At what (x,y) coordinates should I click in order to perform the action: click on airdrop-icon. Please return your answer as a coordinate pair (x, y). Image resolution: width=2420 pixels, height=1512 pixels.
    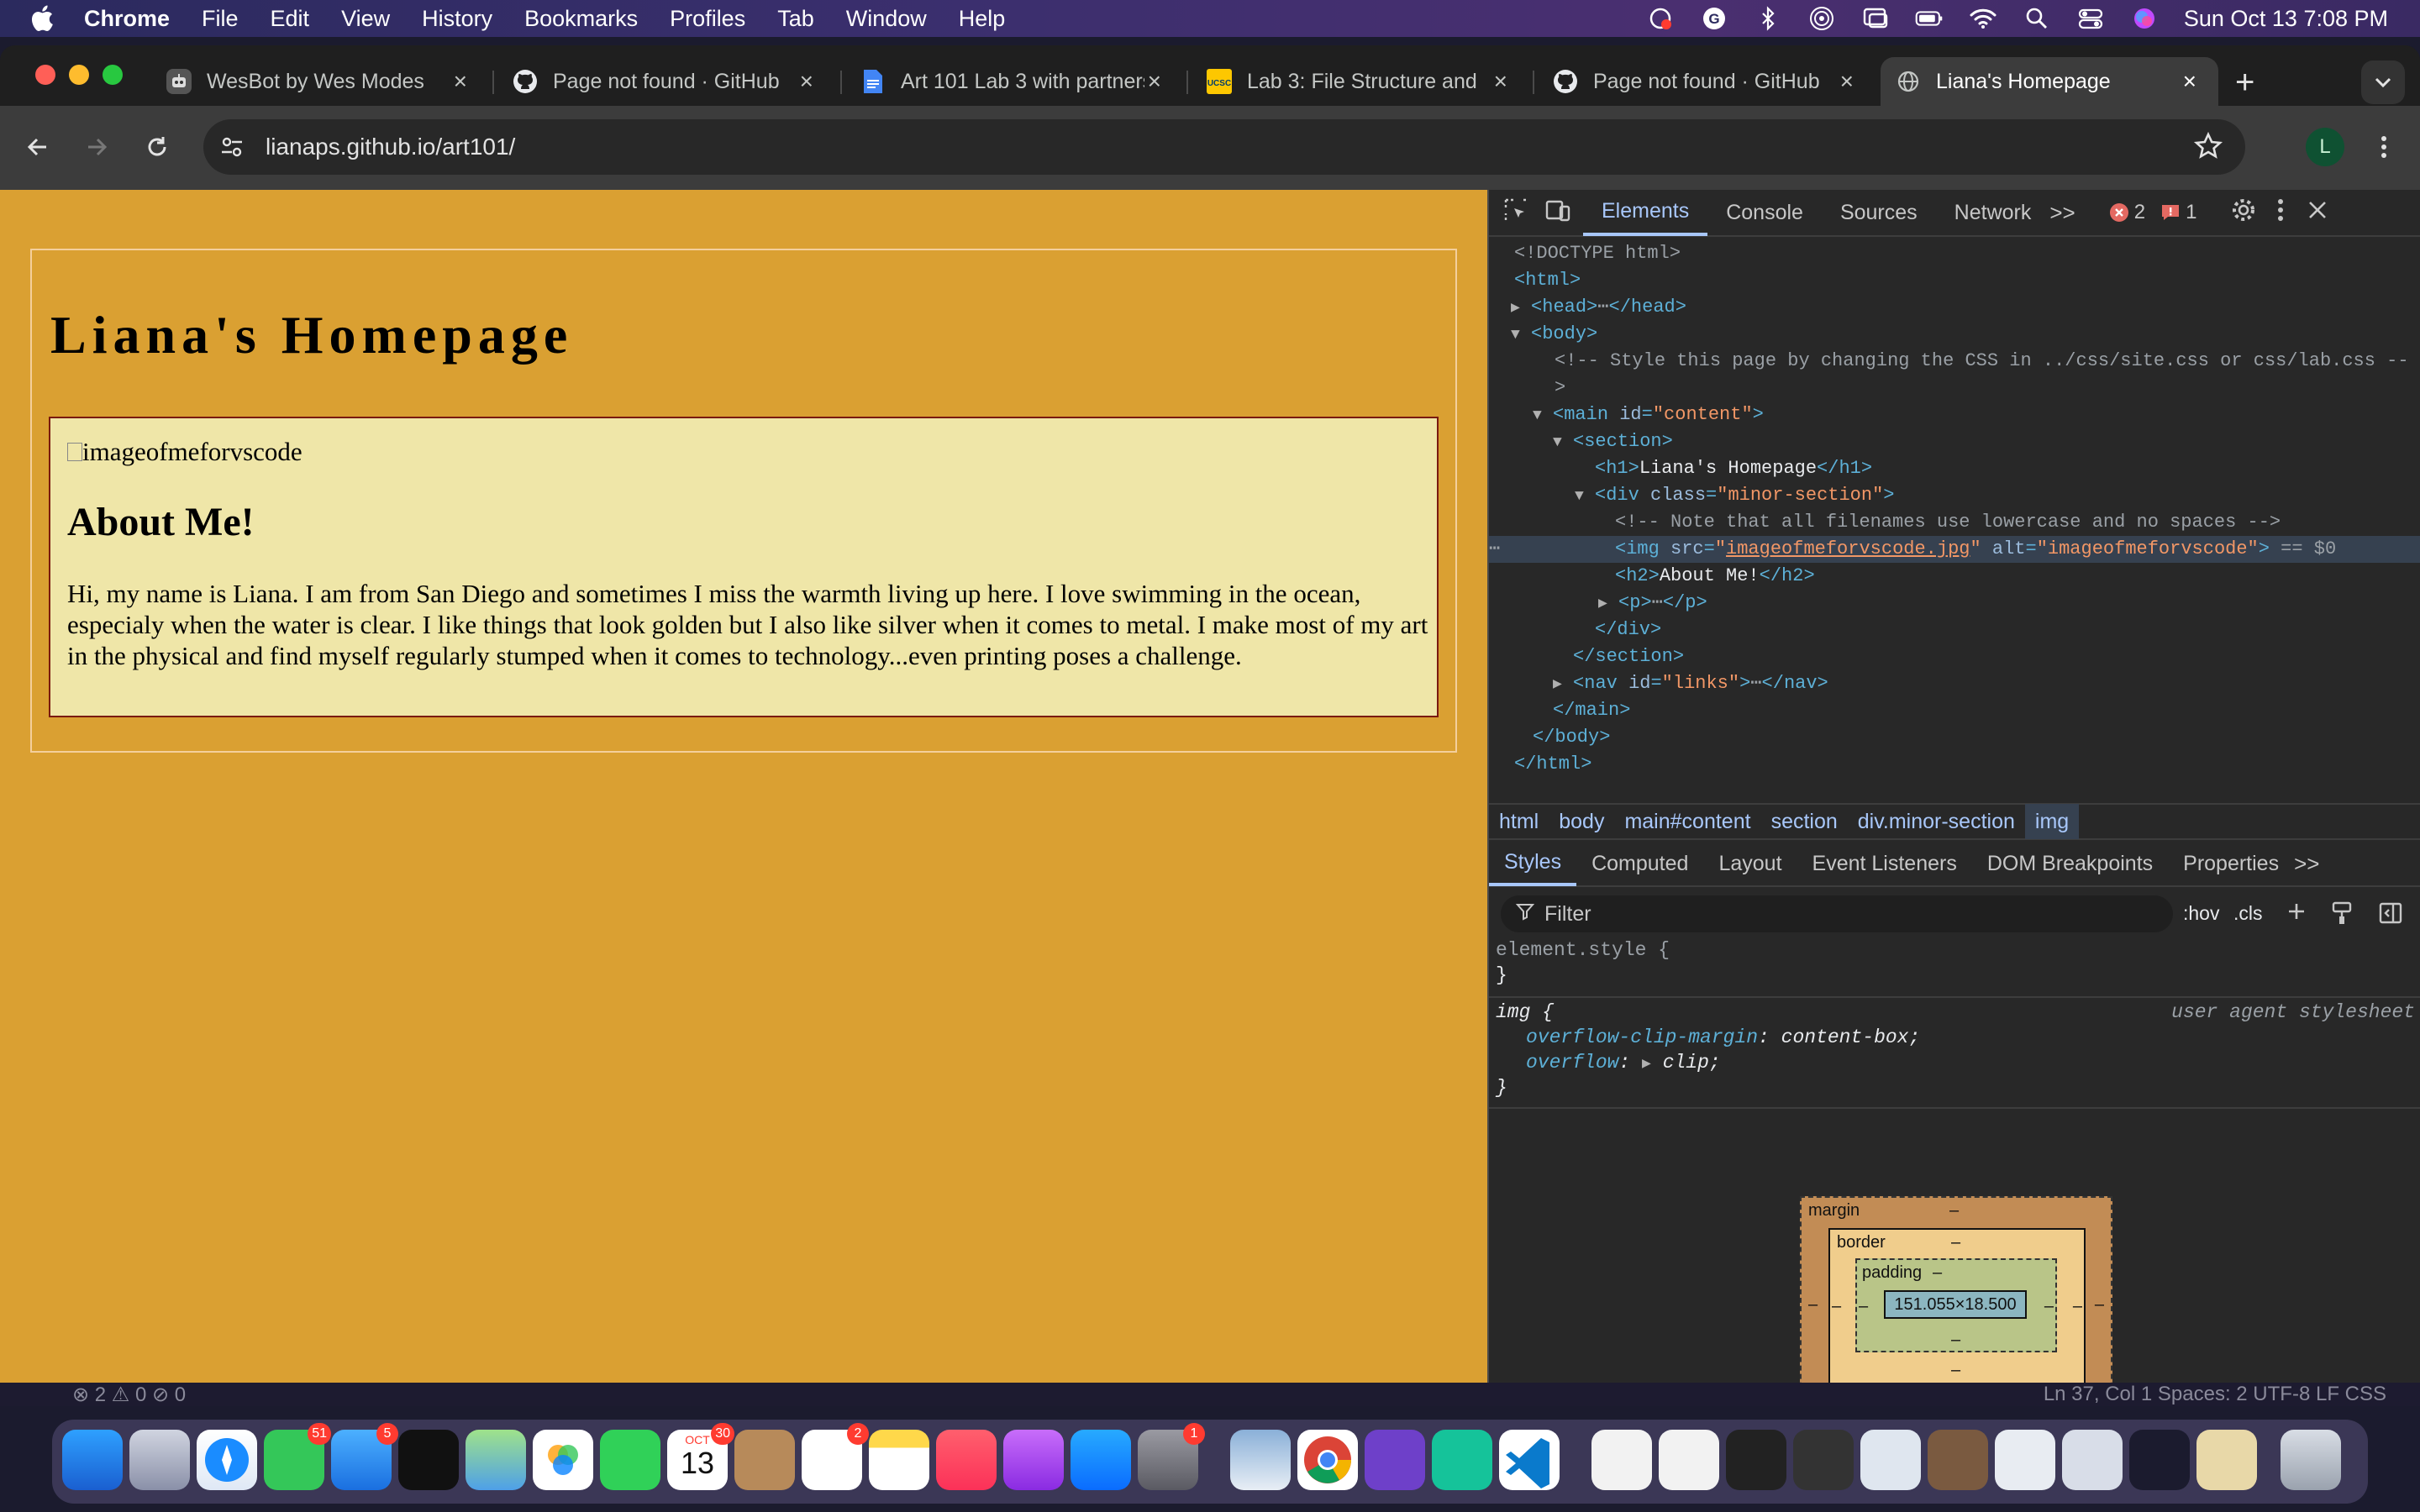
    Looking at the image, I should click on (1821, 18).